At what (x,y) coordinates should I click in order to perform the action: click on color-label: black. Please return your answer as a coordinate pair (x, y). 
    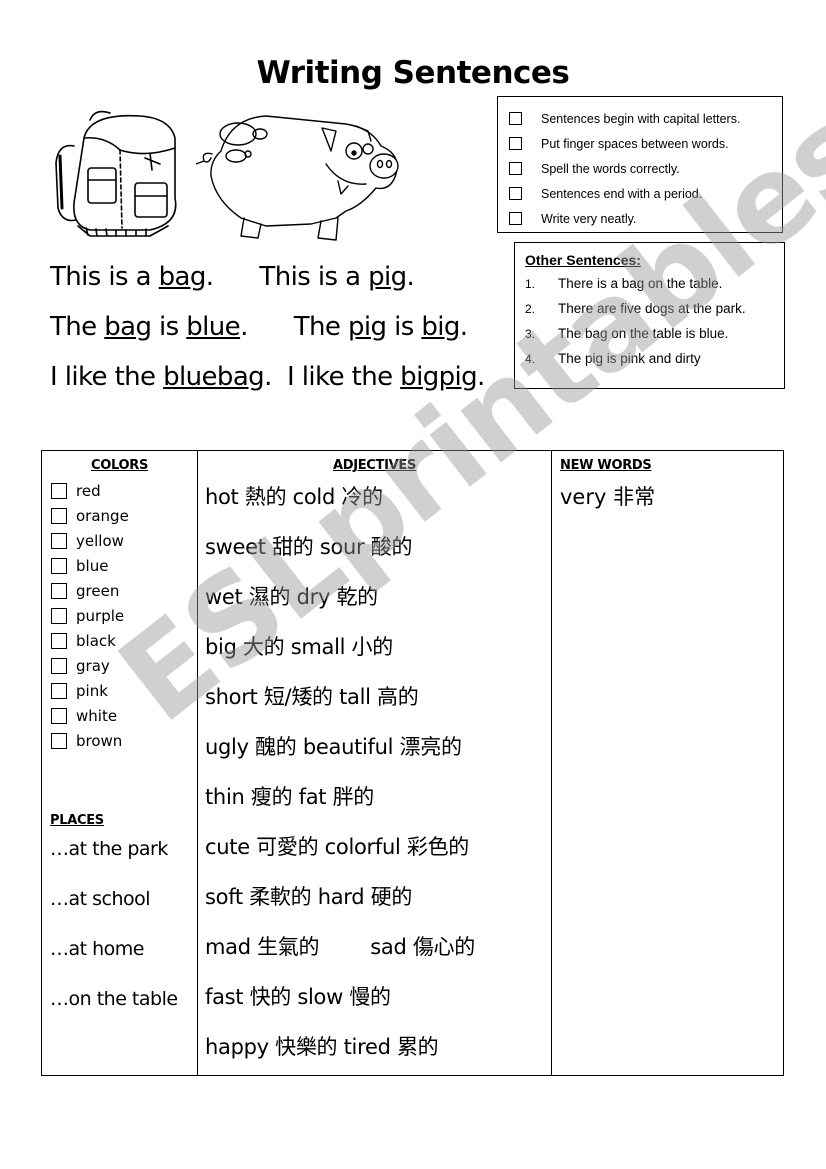
    Looking at the image, I should click on (96, 640).